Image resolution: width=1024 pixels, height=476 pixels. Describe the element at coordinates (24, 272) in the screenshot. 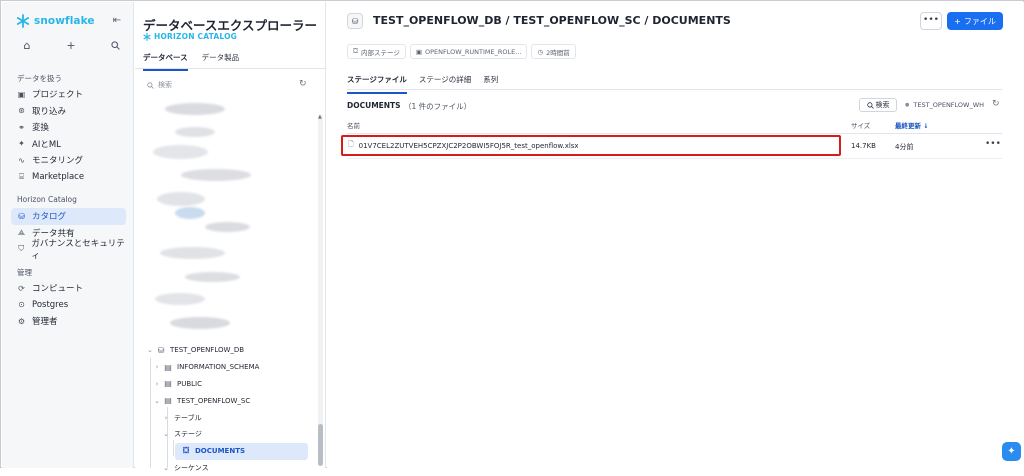

I see `section-label-admin: 管理` at that location.